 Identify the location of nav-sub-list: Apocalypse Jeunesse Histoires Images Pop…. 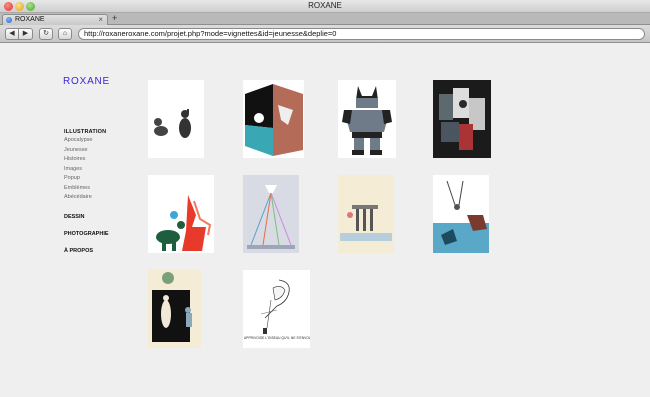
(85, 170).